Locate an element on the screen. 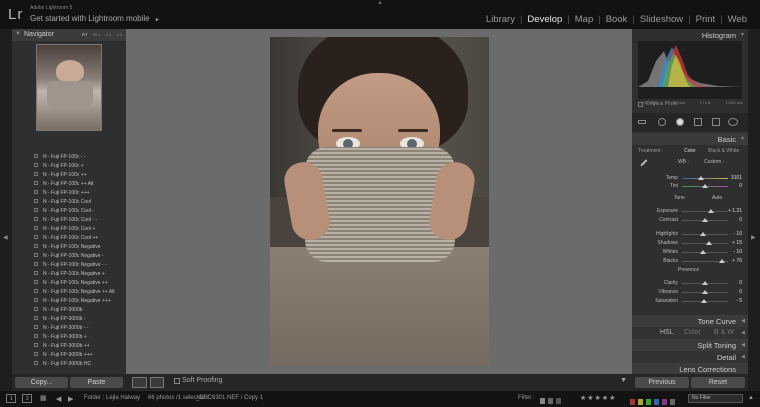 The width and height of the screenshot is (760, 407). red-eye-icon is located at coordinates (698, 122).